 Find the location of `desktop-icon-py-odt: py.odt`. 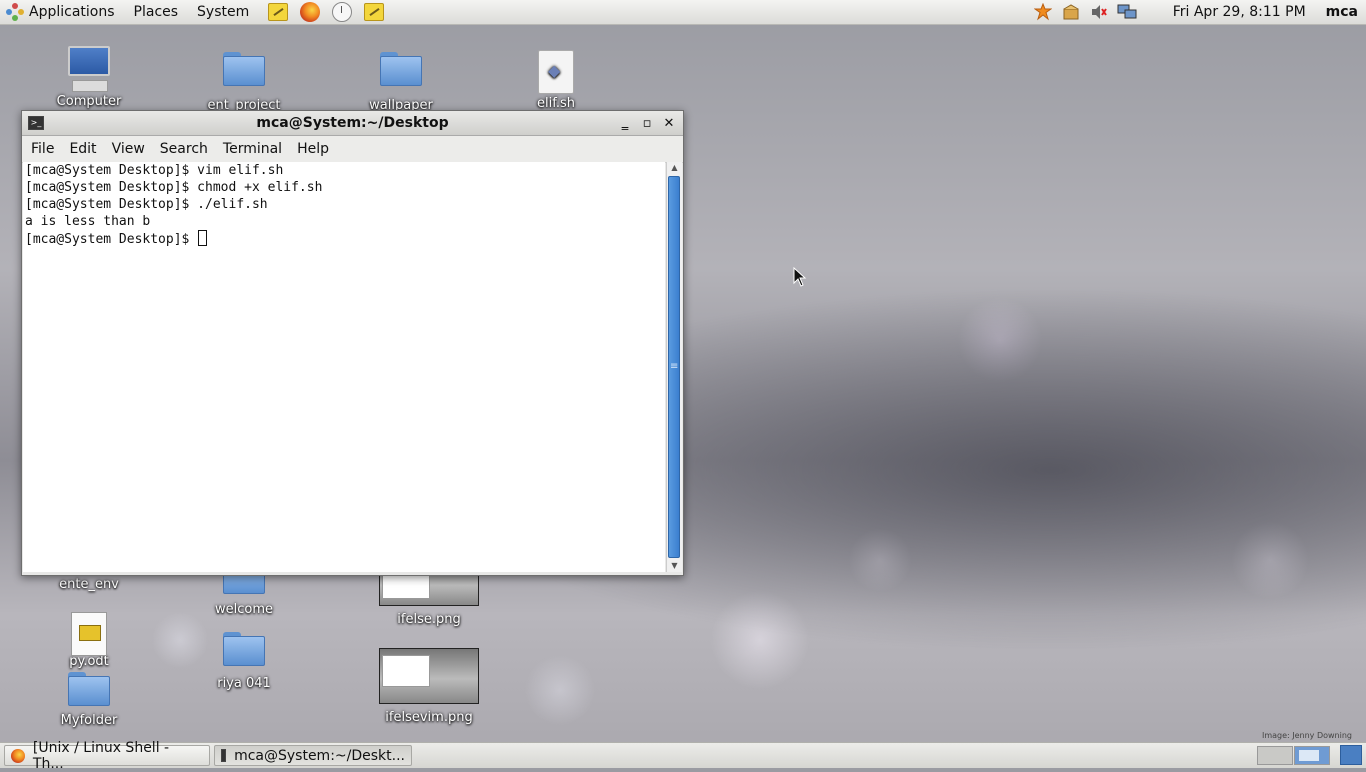

desktop-icon-py-odt: py.odt is located at coordinates (89, 640).